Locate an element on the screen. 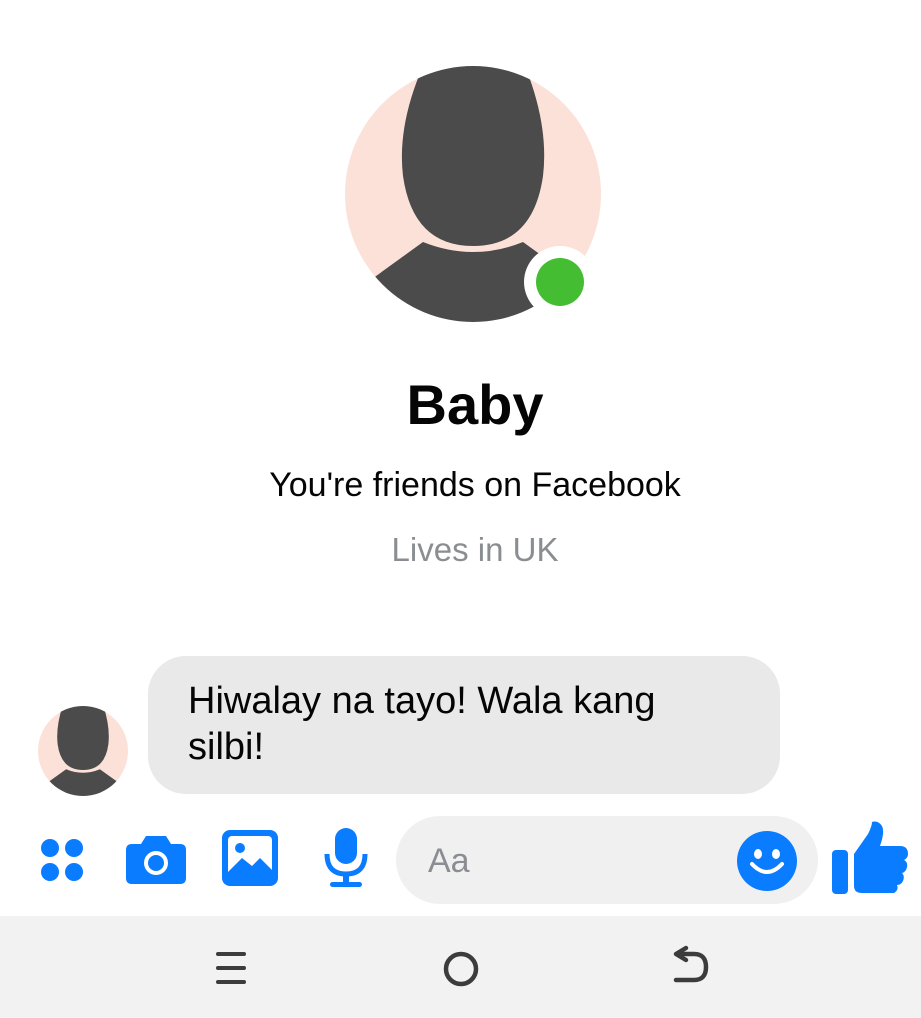 Image resolution: width=921 pixels, height=1018 pixels. thumbs-up-icon is located at coordinates (870, 859).